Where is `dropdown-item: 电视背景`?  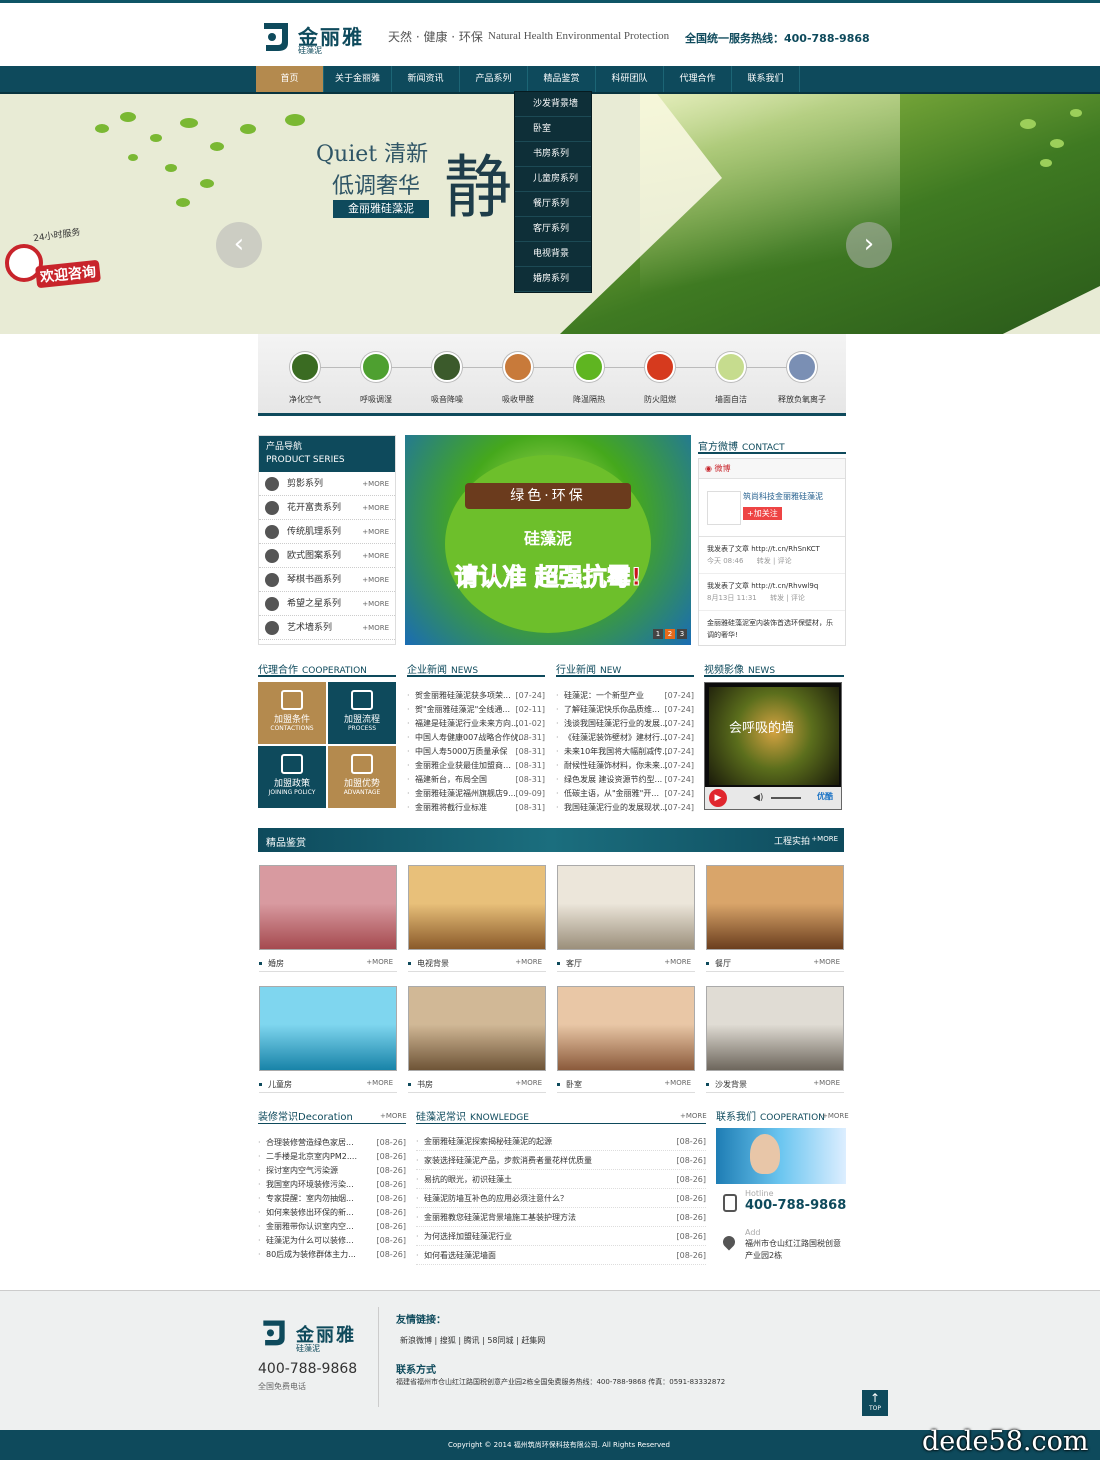 dropdown-item: 电视背景 is located at coordinates (553, 254).